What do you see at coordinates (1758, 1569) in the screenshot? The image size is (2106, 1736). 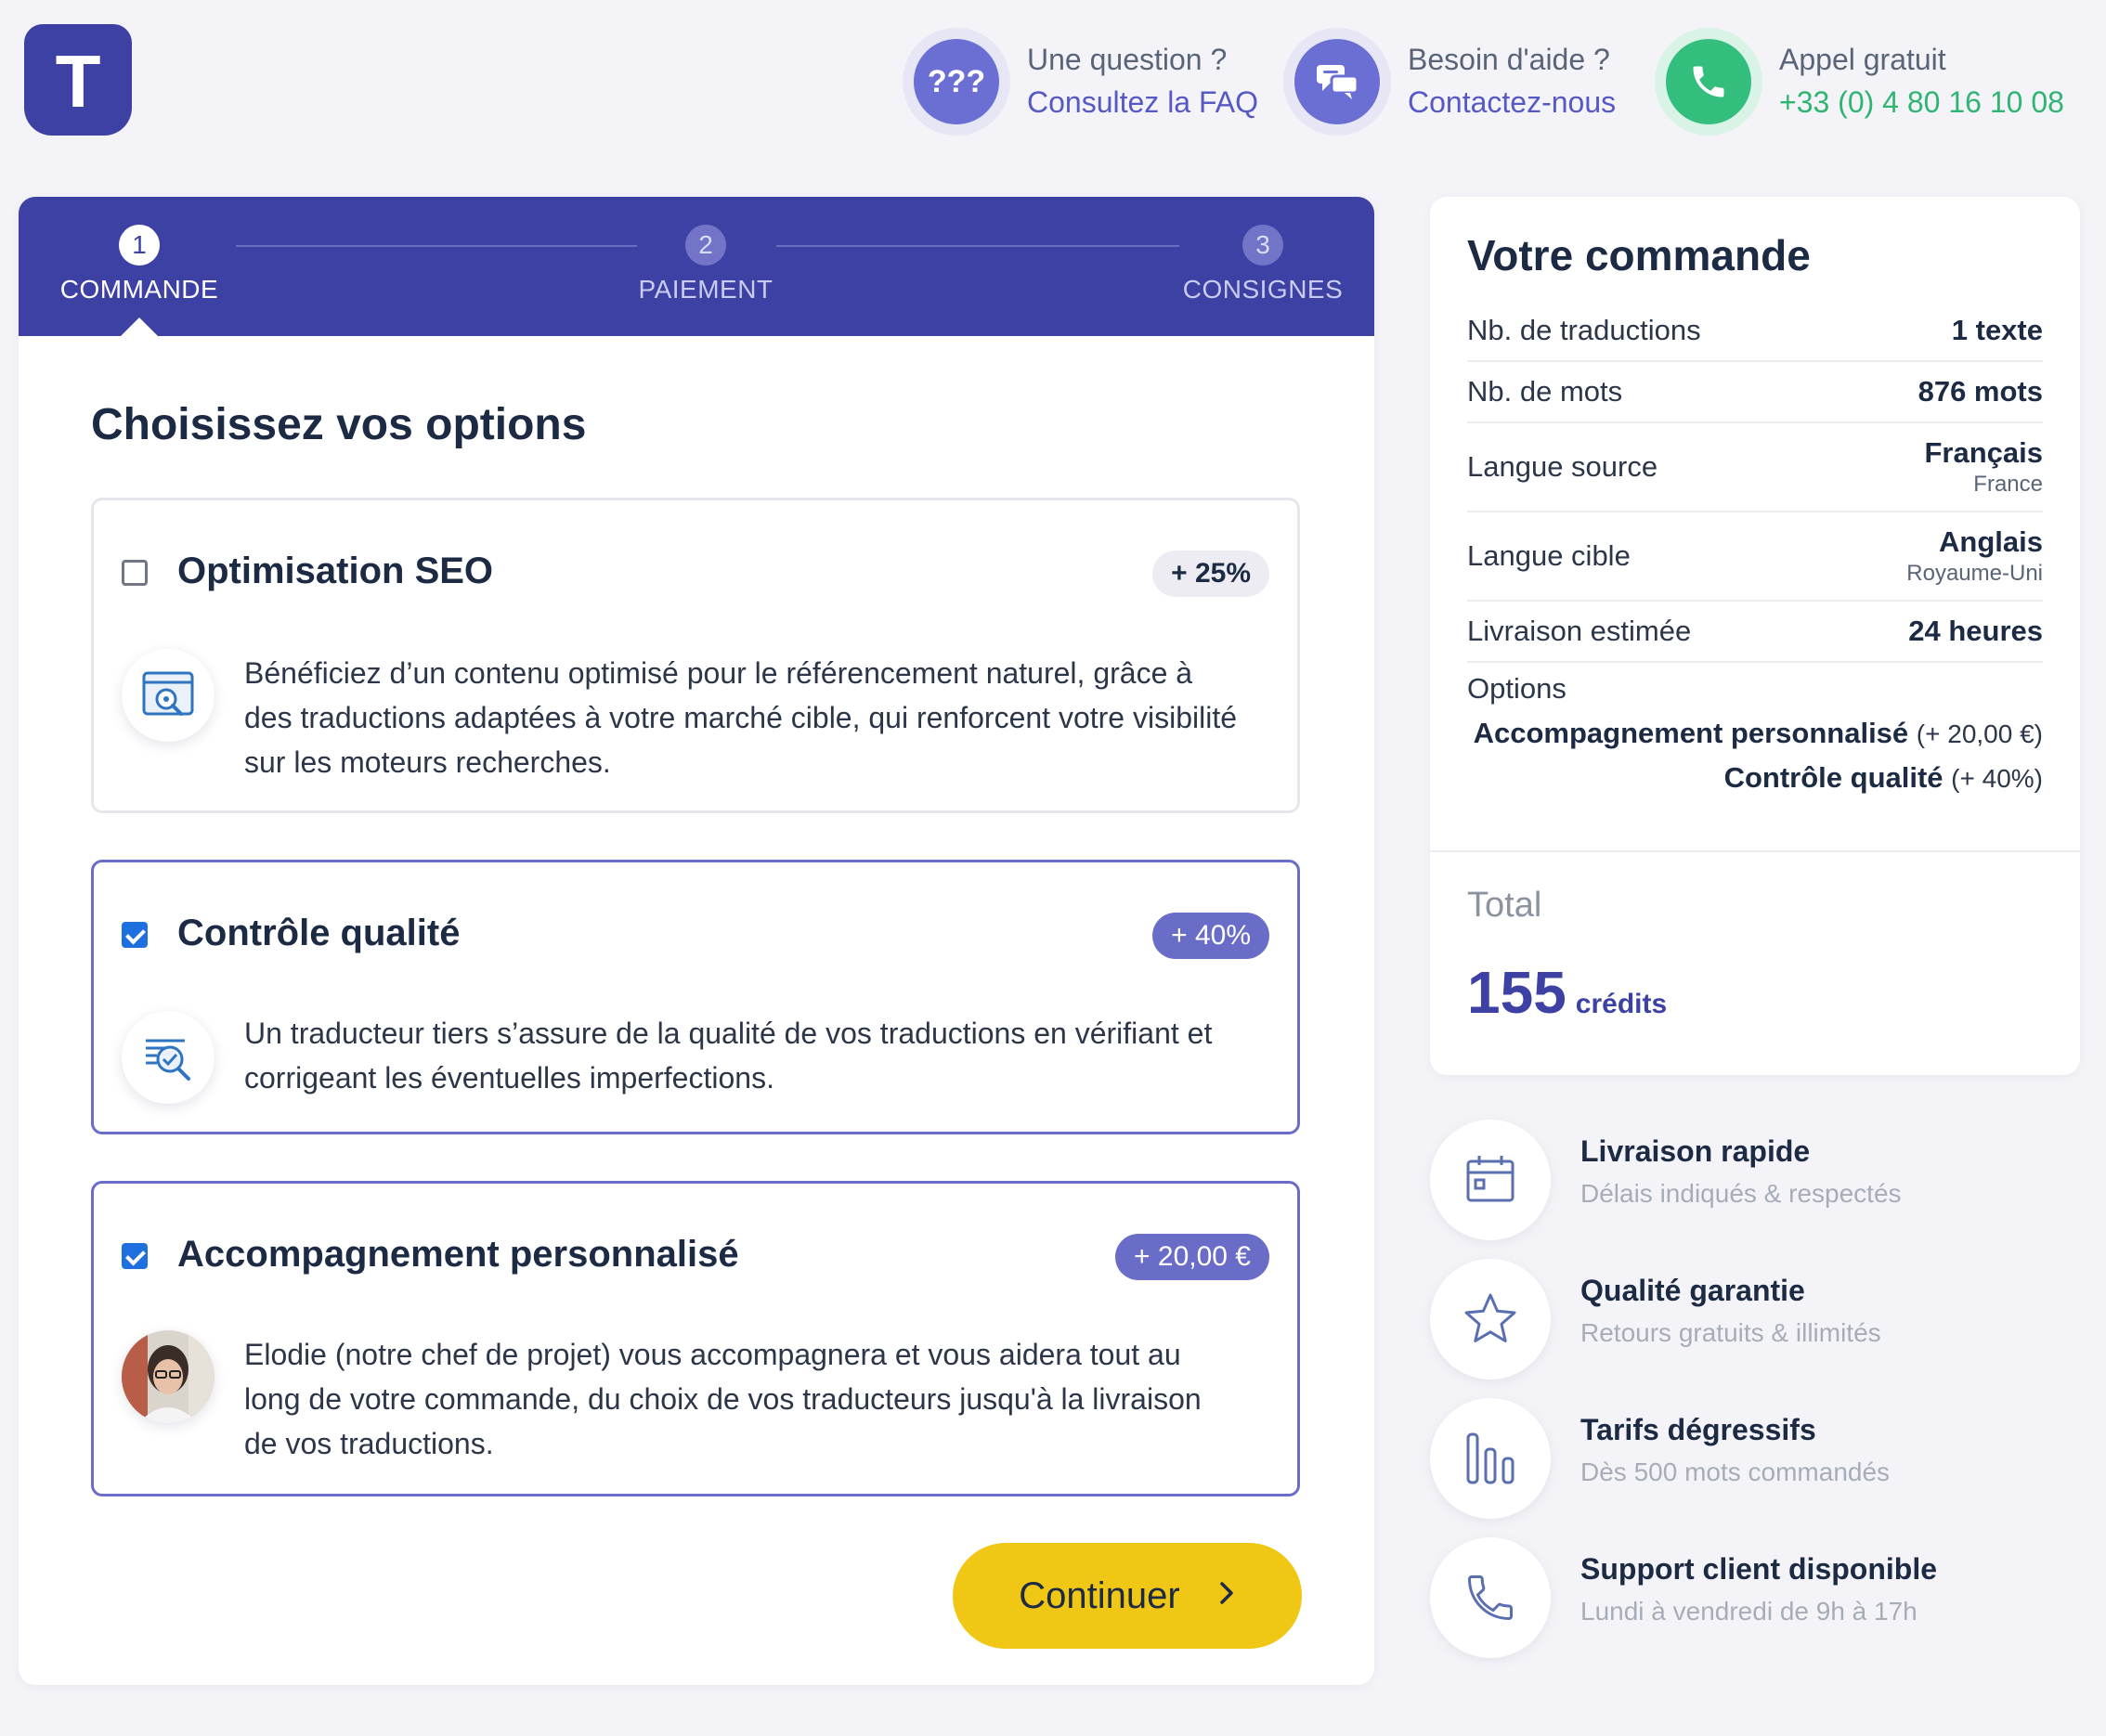 I see `feature-title: Support client disponible` at bounding box center [1758, 1569].